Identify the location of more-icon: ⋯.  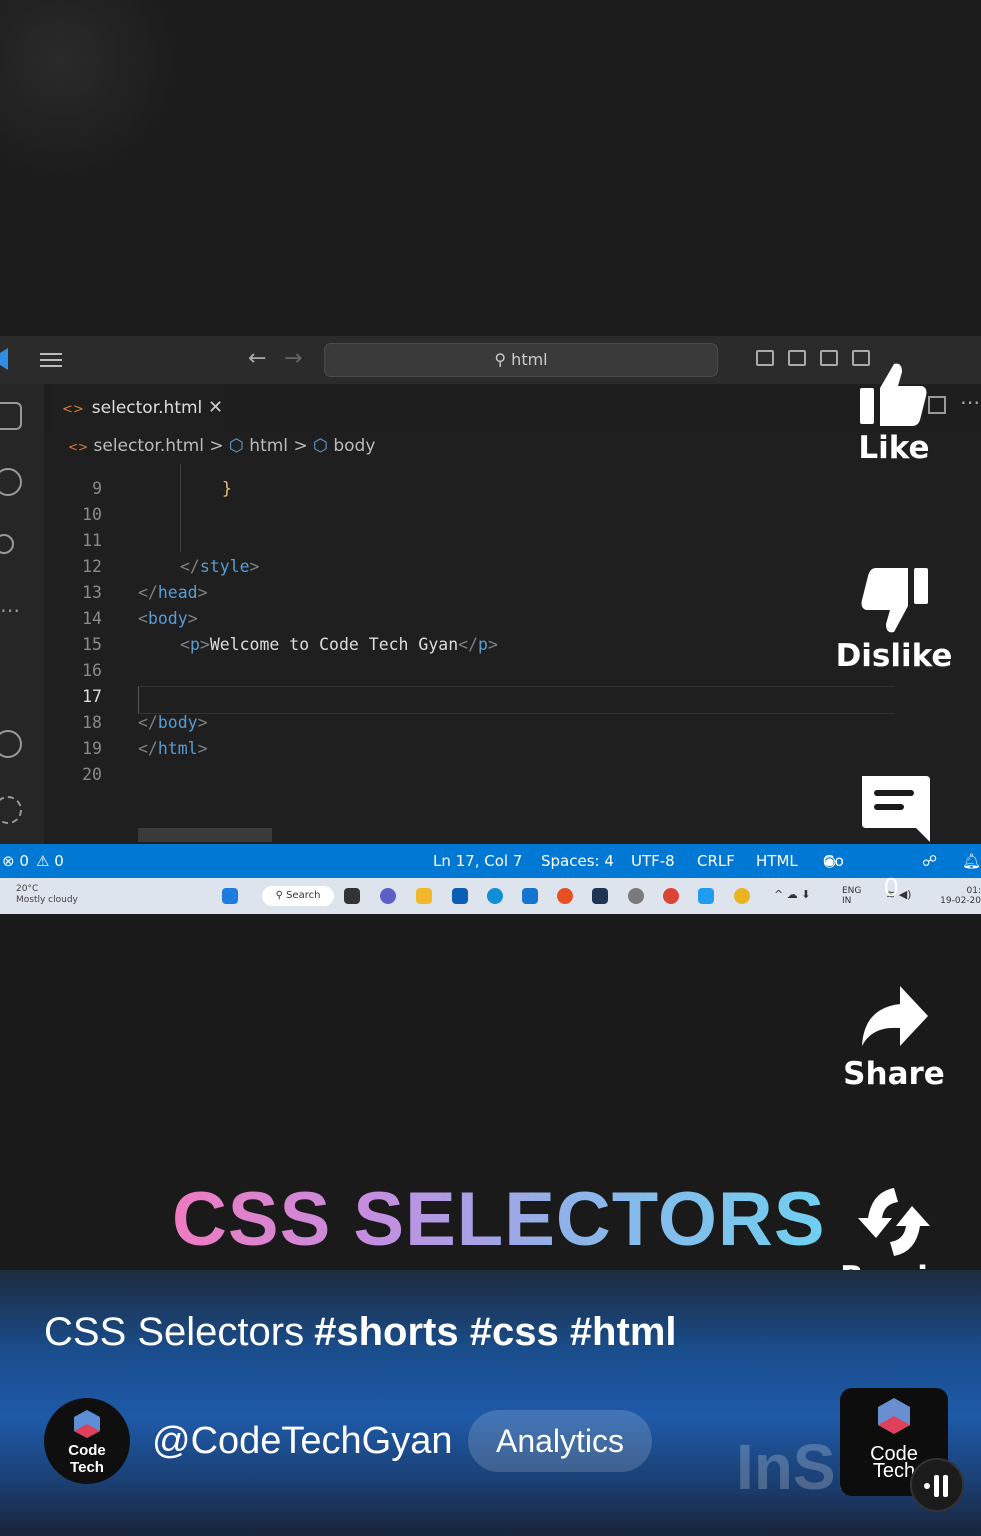
(10, 610).